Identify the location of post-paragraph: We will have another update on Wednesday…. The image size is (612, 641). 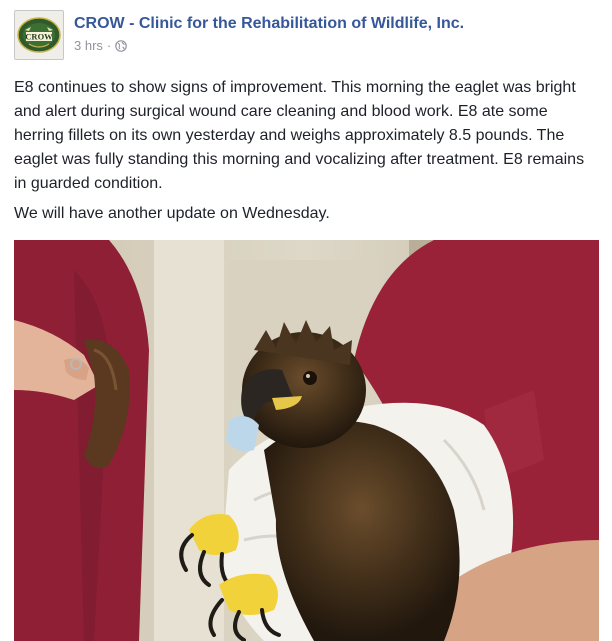
(172, 213).